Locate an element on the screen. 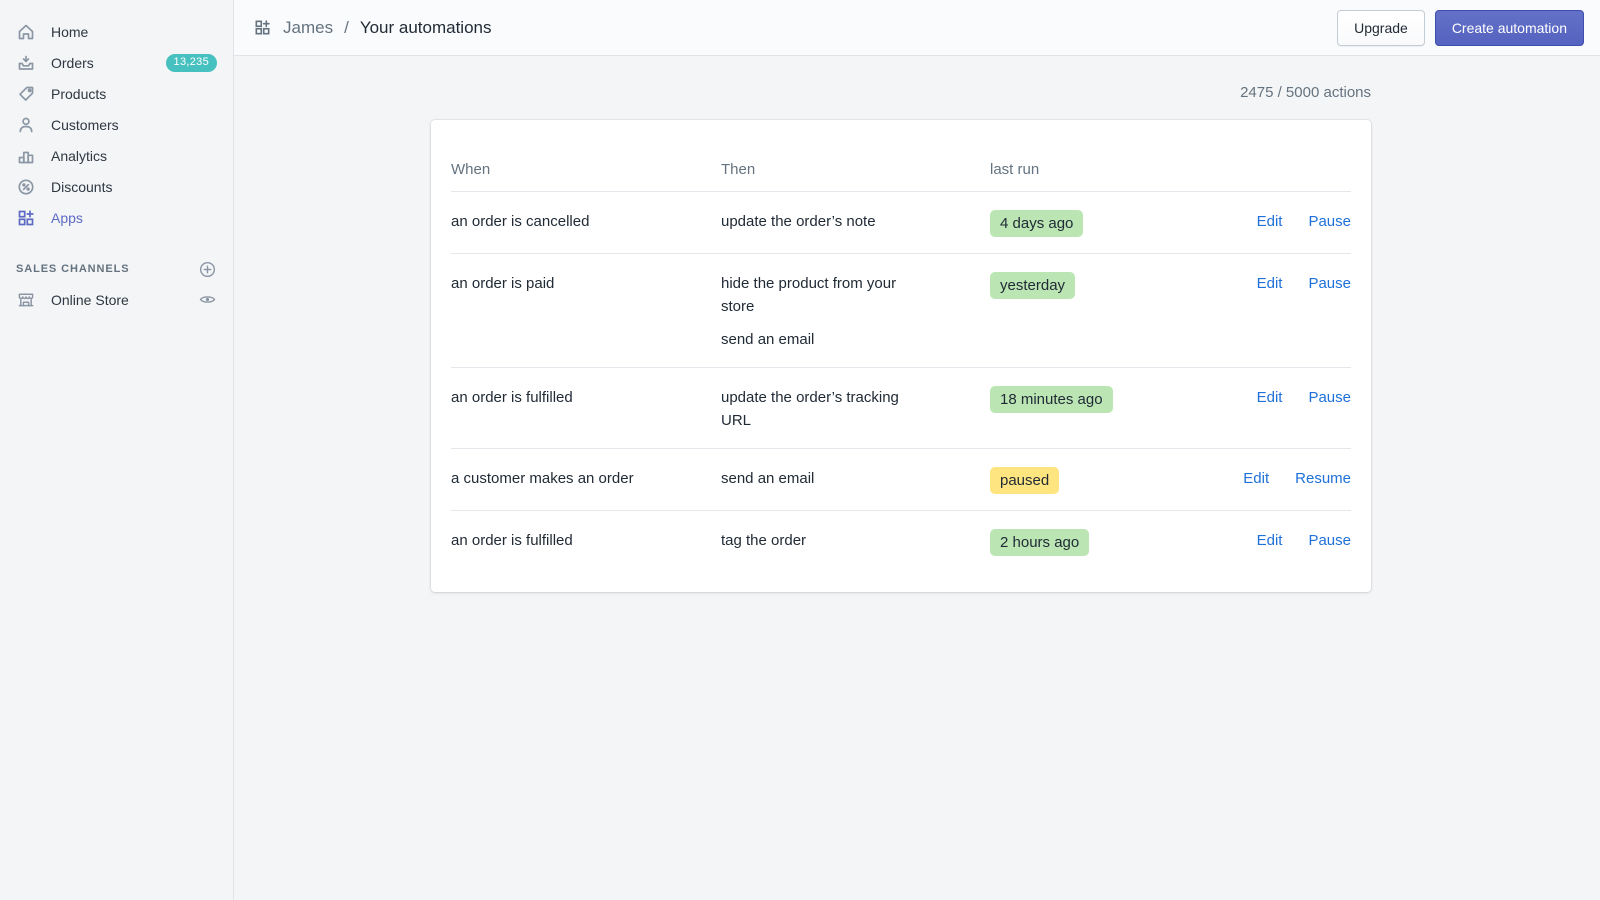 The width and height of the screenshot is (1600, 900). sidebar-item-online-store: Online Store is located at coordinates (116, 299).